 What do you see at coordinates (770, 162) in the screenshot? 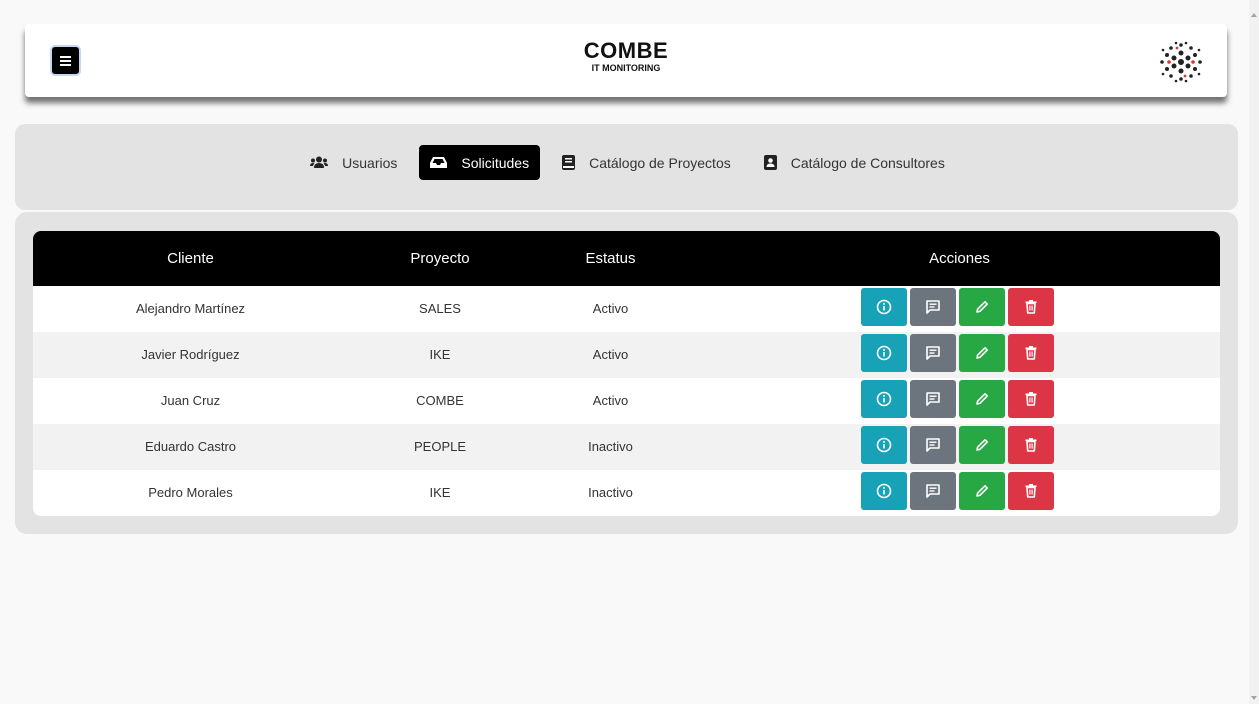
I see `address-book-icon` at bounding box center [770, 162].